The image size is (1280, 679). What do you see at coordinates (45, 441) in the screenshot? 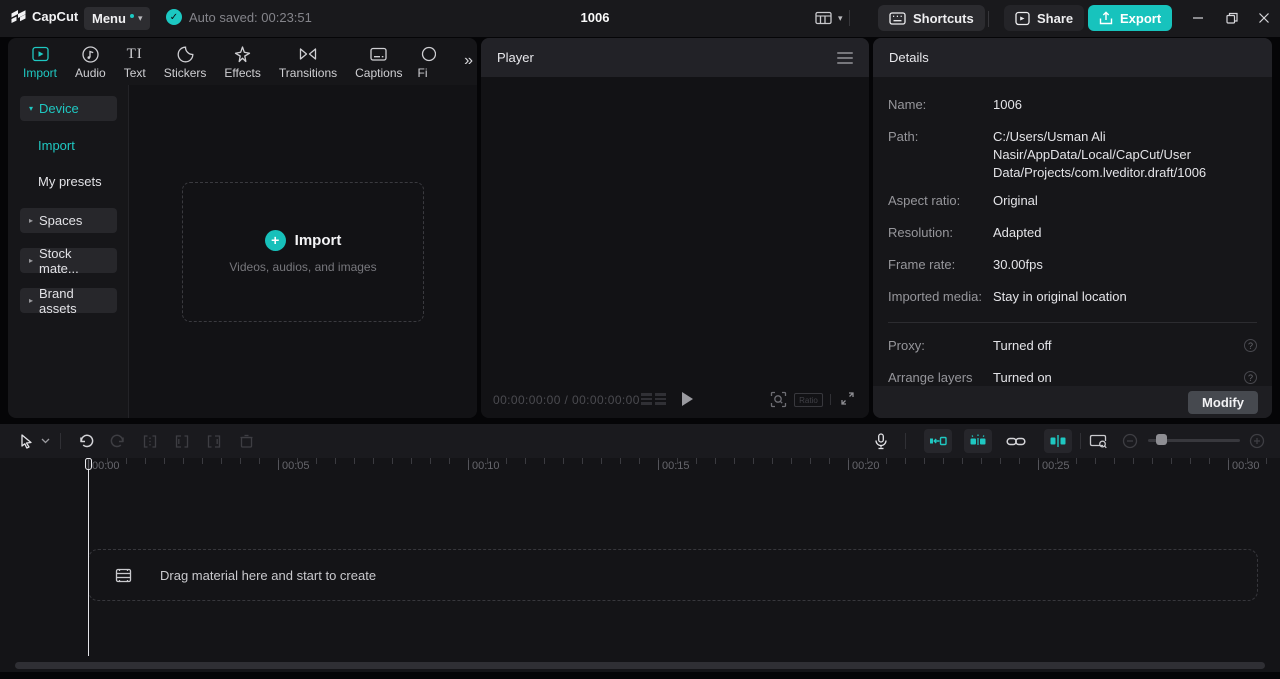
I see `select-tool-chevron-icon` at bounding box center [45, 441].